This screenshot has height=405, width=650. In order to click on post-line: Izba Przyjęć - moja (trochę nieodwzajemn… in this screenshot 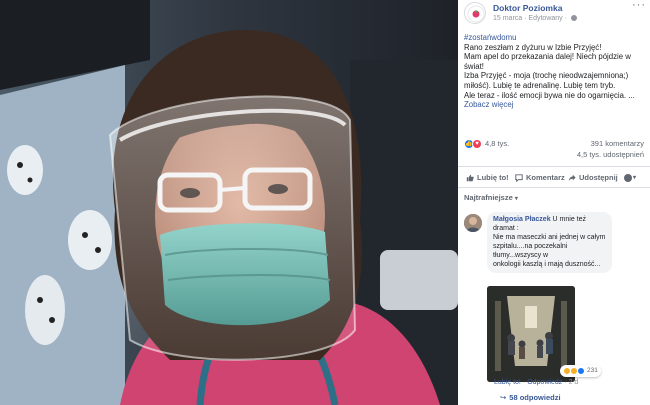, I will do `click(546, 76)`.